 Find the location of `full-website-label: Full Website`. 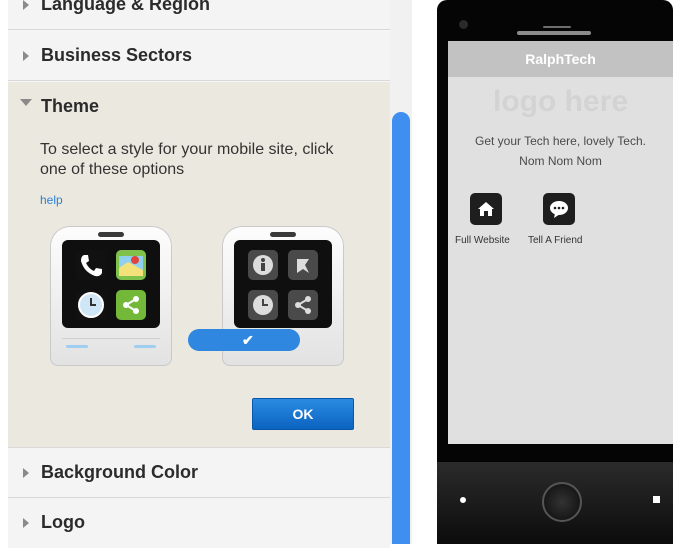

full-website-label: Full Website is located at coordinates (482, 240).